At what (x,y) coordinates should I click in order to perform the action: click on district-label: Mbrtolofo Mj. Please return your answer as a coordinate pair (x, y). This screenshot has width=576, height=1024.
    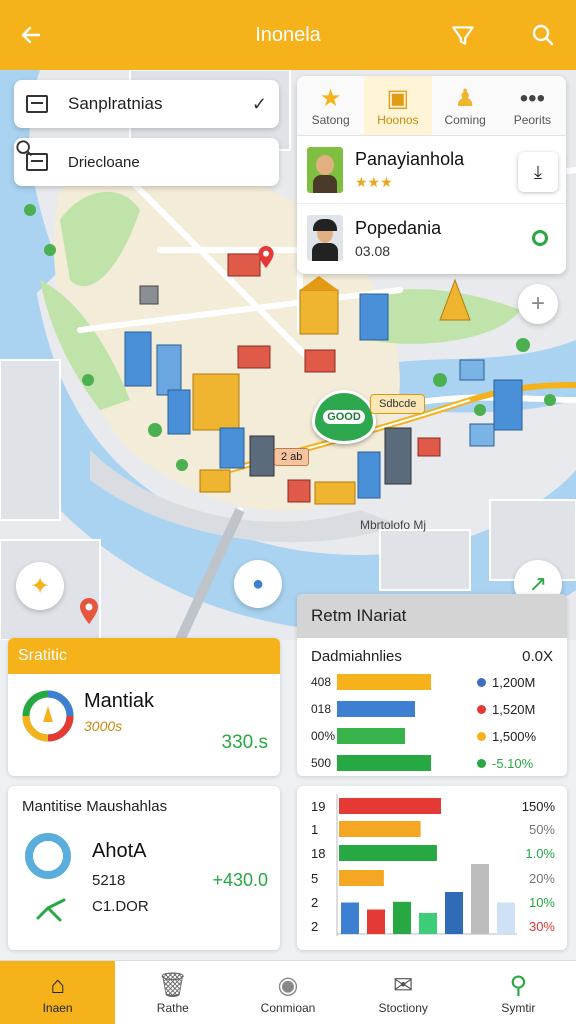
    Looking at the image, I should click on (393, 525).